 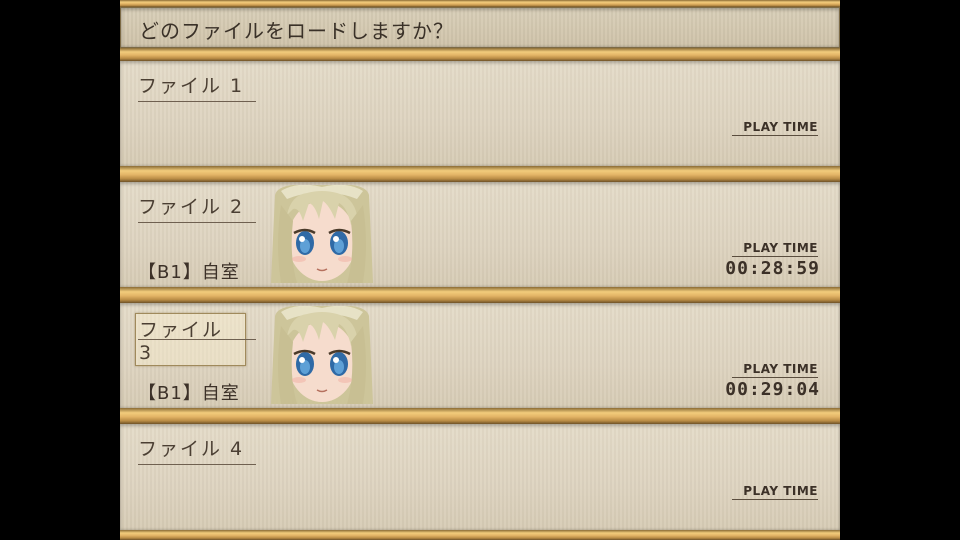 I want to click on top-frame-bar, so click(x=480, y=3).